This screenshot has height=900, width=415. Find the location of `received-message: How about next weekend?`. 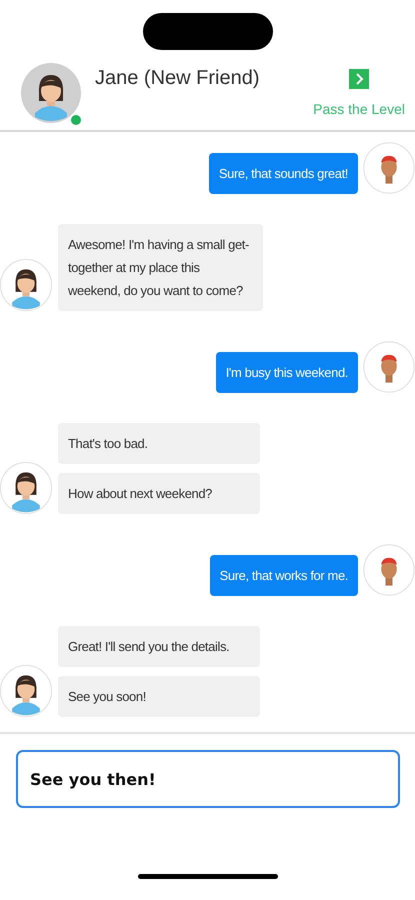

received-message: How about next weekend? is located at coordinates (159, 493).